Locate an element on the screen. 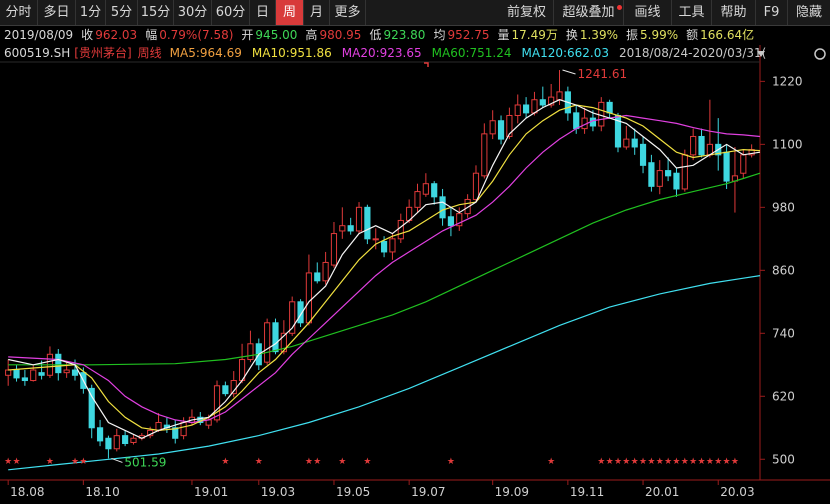 Image resolution: width=830 pixels, height=504 pixels. x-tick-label: 19.09 is located at coordinates (512, 492).